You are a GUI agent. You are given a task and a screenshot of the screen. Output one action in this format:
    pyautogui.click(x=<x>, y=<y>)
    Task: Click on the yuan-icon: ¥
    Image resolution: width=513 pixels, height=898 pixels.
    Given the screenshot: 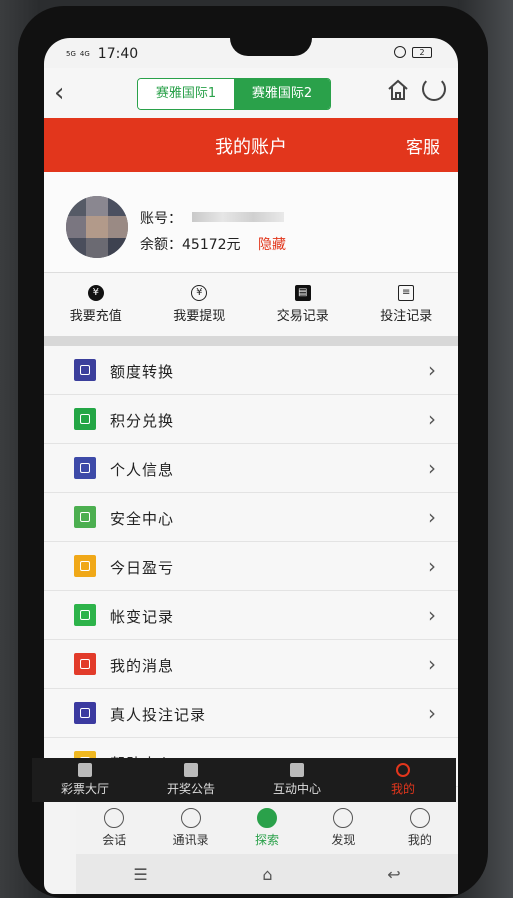 What is the action you would take?
    pyautogui.click(x=95, y=293)
    